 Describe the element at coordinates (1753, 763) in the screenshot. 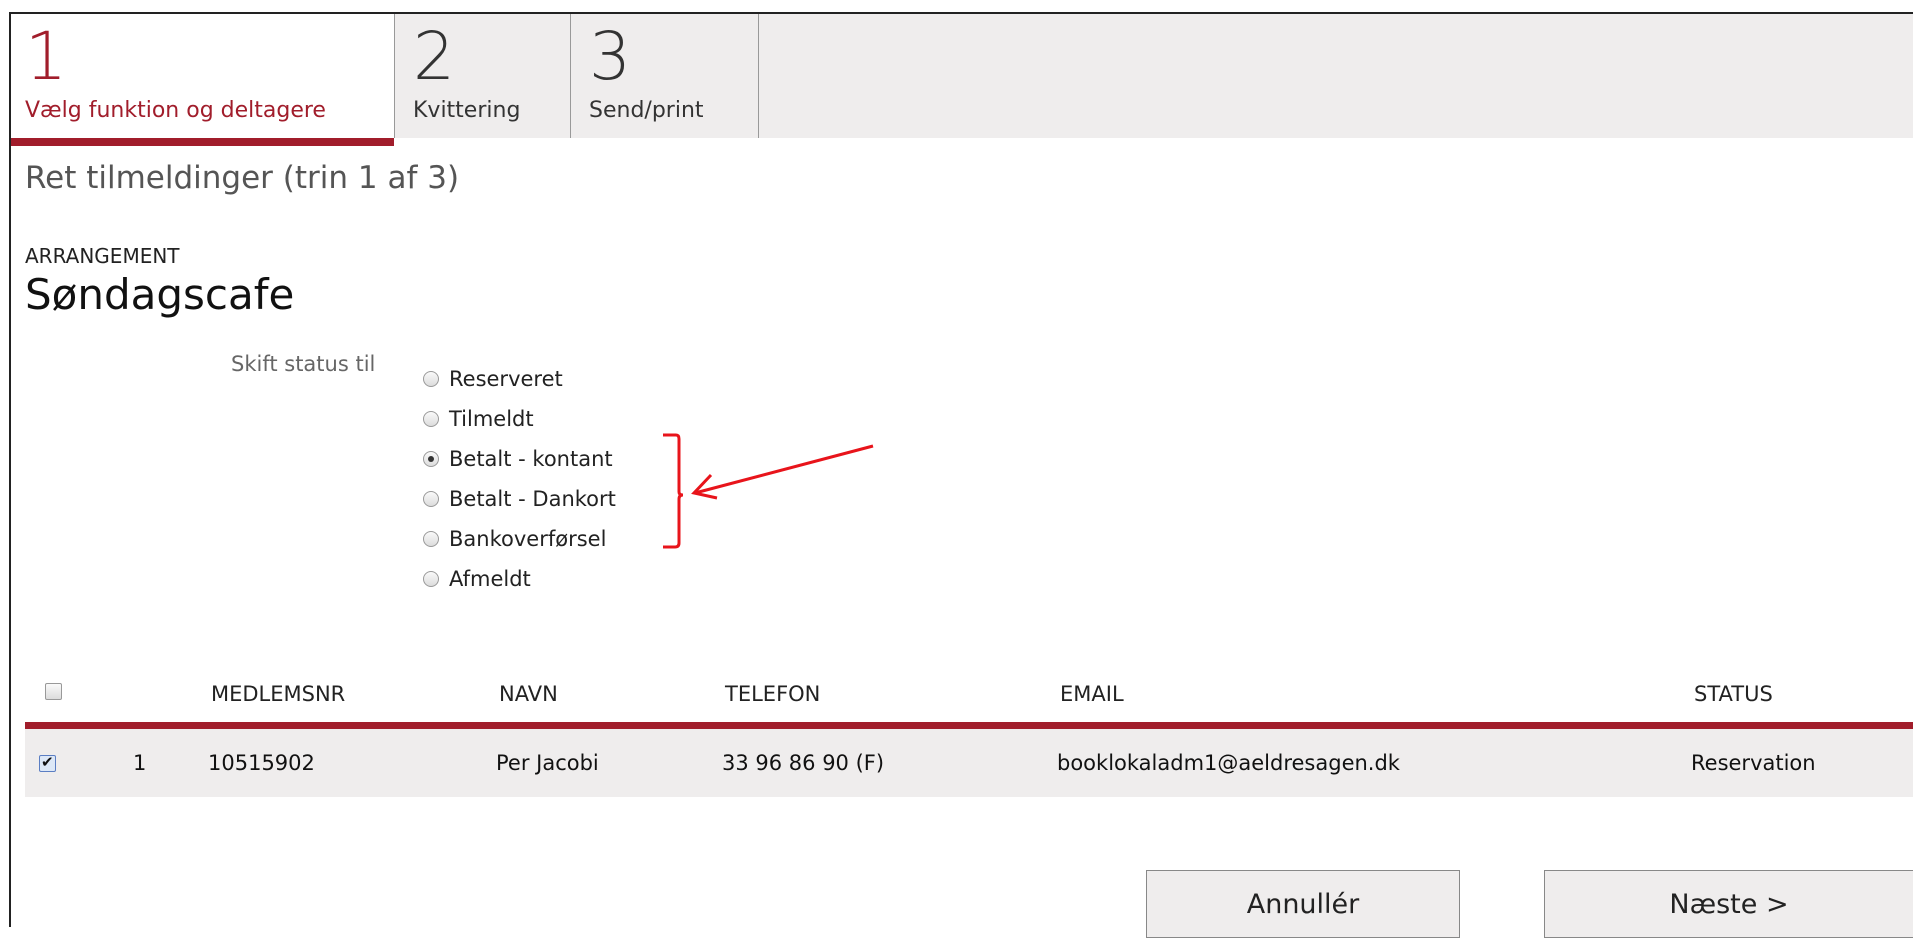

I see `cell-status: Reservation` at that location.